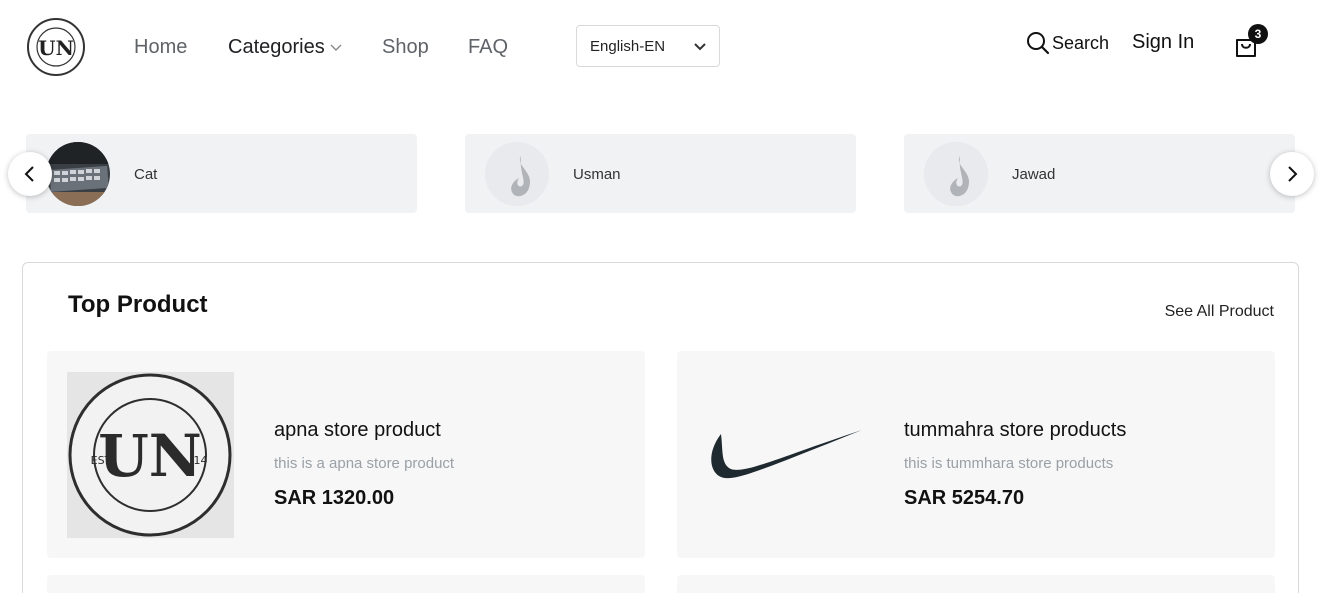 The image size is (1330, 593). I want to click on search-icon, so click(1038, 43).